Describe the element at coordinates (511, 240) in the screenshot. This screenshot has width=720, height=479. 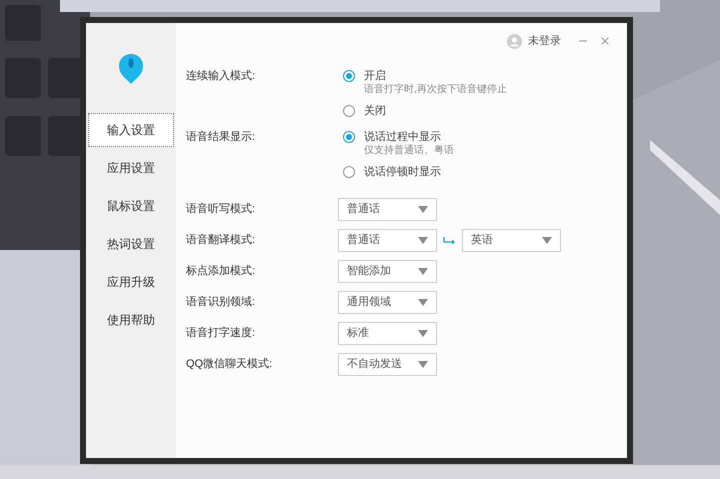
I see `dropdown: 英语` at that location.